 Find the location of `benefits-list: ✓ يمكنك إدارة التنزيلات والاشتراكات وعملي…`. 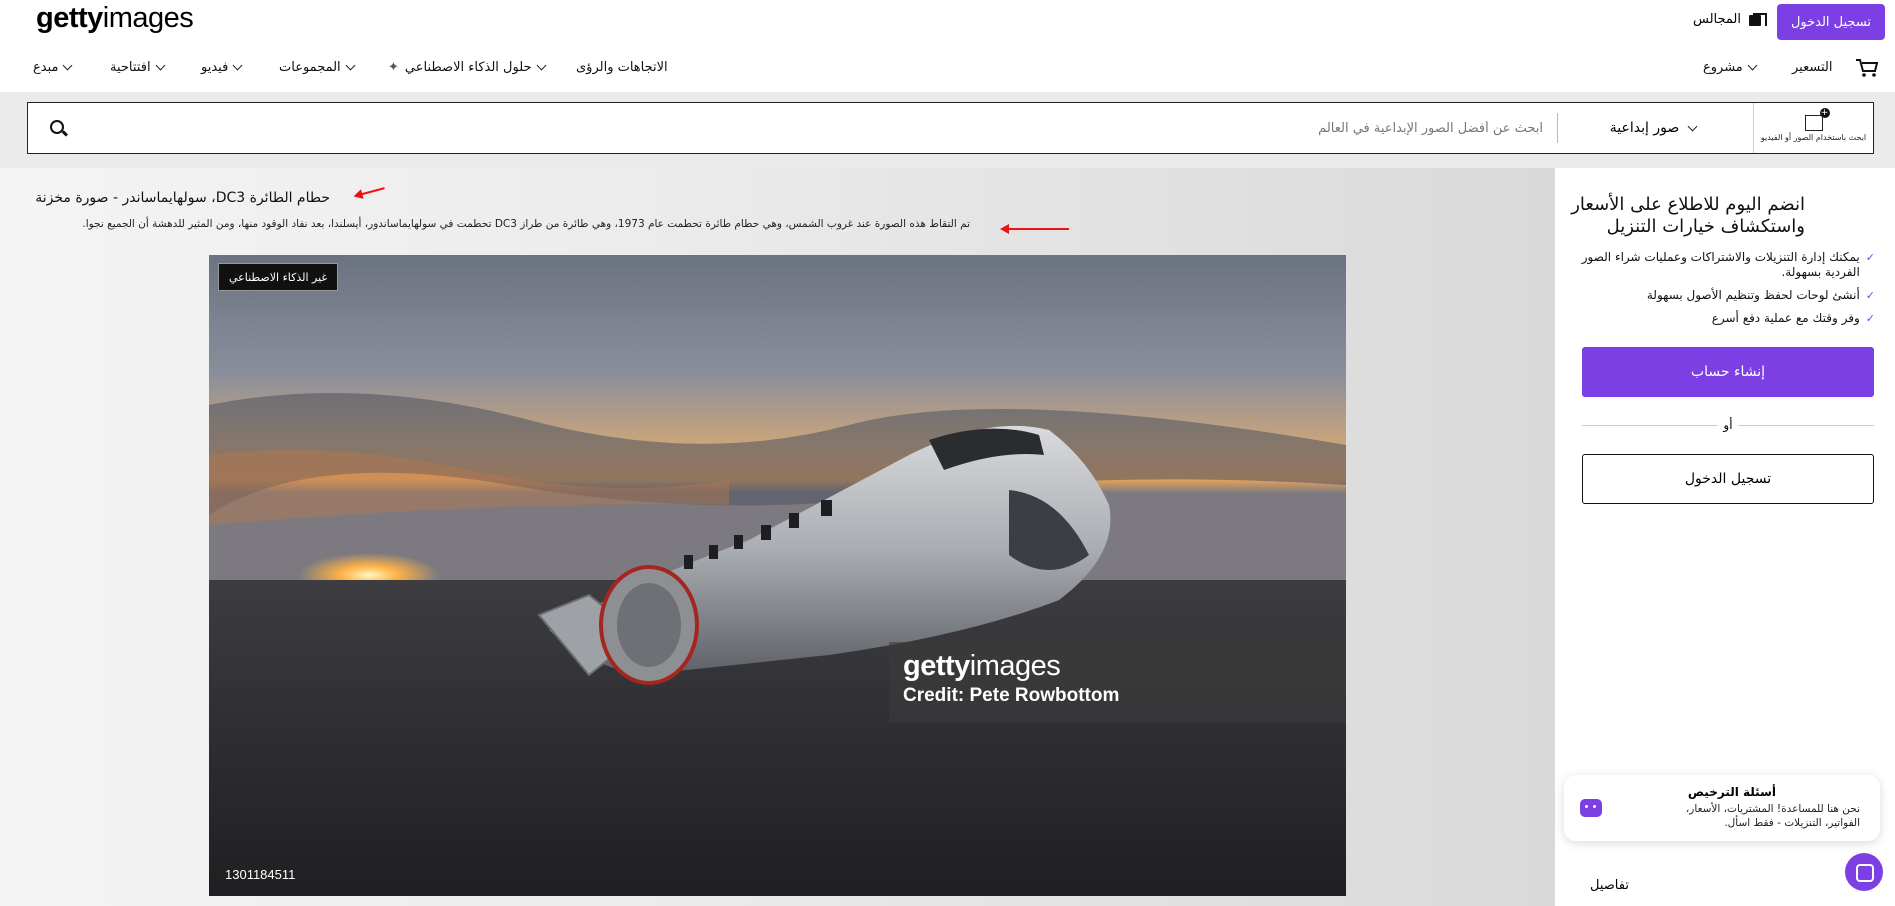

benefits-list: ✓ يمكنك إدارة التنزيلات والاشتراكات وعملي… is located at coordinates (1715, 292).